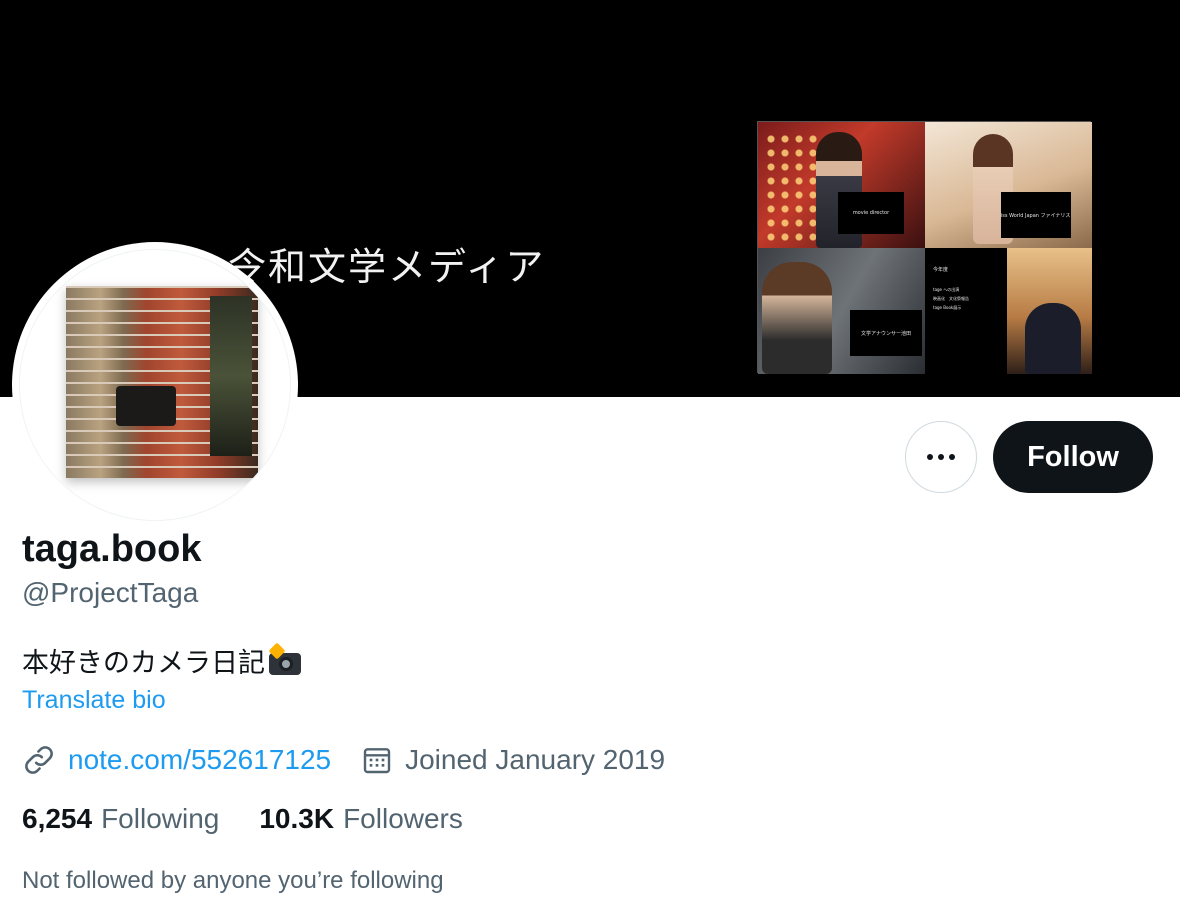 This screenshot has width=1180, height=918. What do you see at coordinates (233, 880) in the screenshot?
I see `followed-by-note: Not followed by anyone you’re following` at bounding box center [233, 880].